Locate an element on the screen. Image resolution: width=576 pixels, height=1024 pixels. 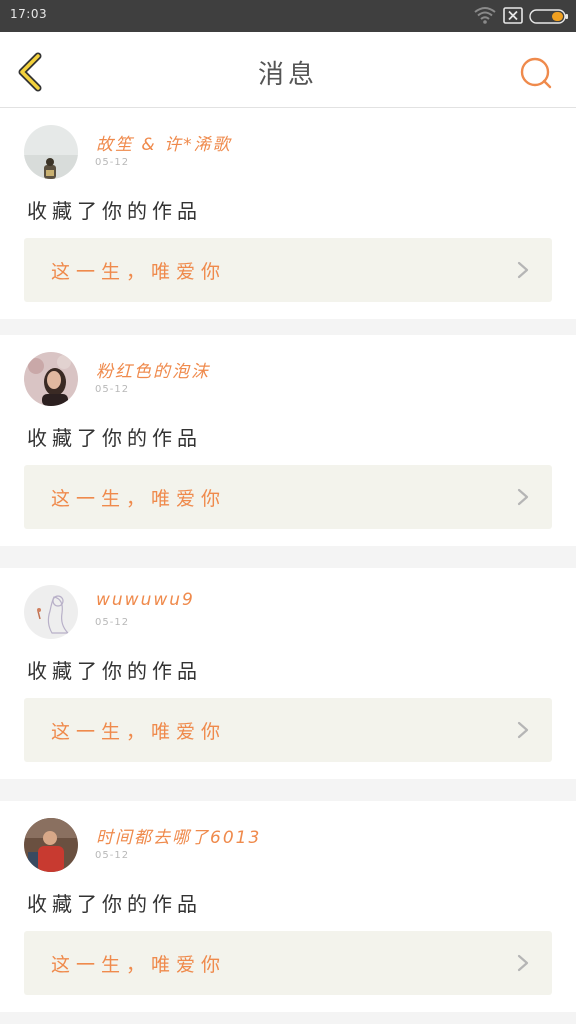
battery-icon is located at coordinates (549, 18).